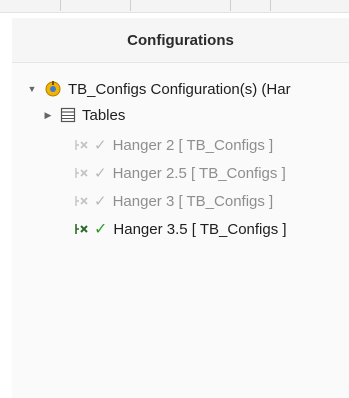 The width and height of the screenshot is (349, 398). I want to click on configuration-label: Hanger 2 [ TB_Configs ], so click(193, 145).